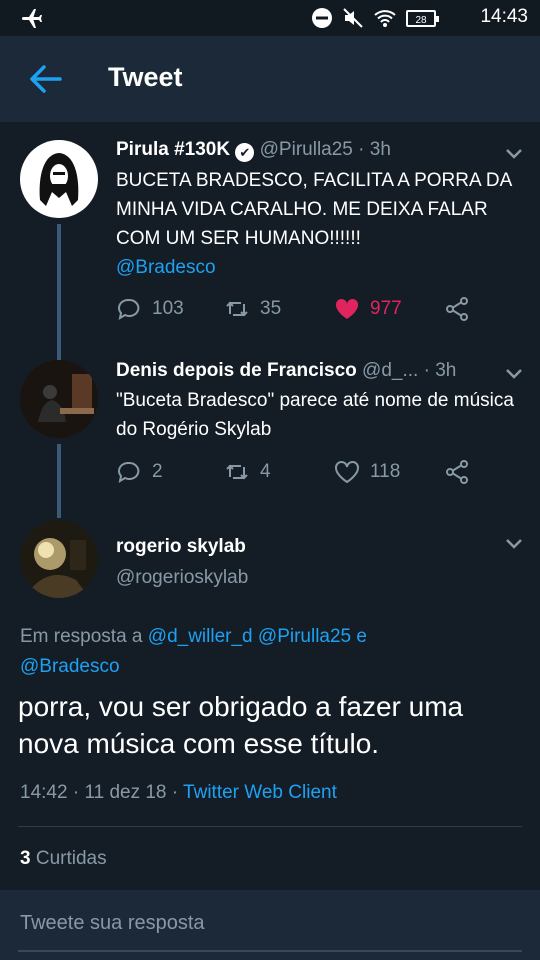 The image size is (540, 960). What do you see at coordinates (178, 792) in the screenshot?
I see `tweet-timestamp: 14:42 · 11 dez 18 · Twitter Web Client` at bounding box center [178, 792].